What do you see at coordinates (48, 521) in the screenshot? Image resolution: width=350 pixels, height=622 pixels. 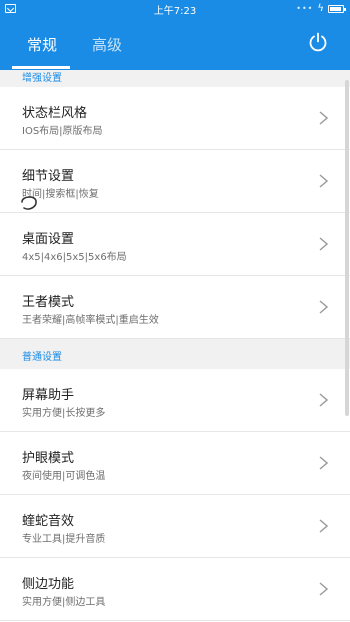 I see `item-title: 蝰蛇音效` at bounding box center [48, 521].